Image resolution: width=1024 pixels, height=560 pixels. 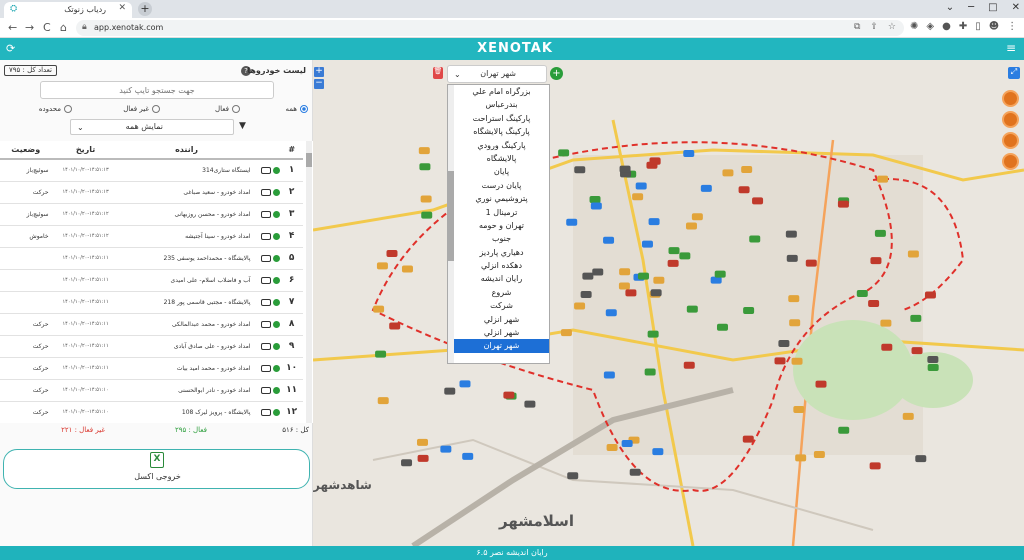 What do you see at coordinates (1016, 7) in the screenshot?
I see `close-window-icon: ✕` at bounding box center [1016, 7].